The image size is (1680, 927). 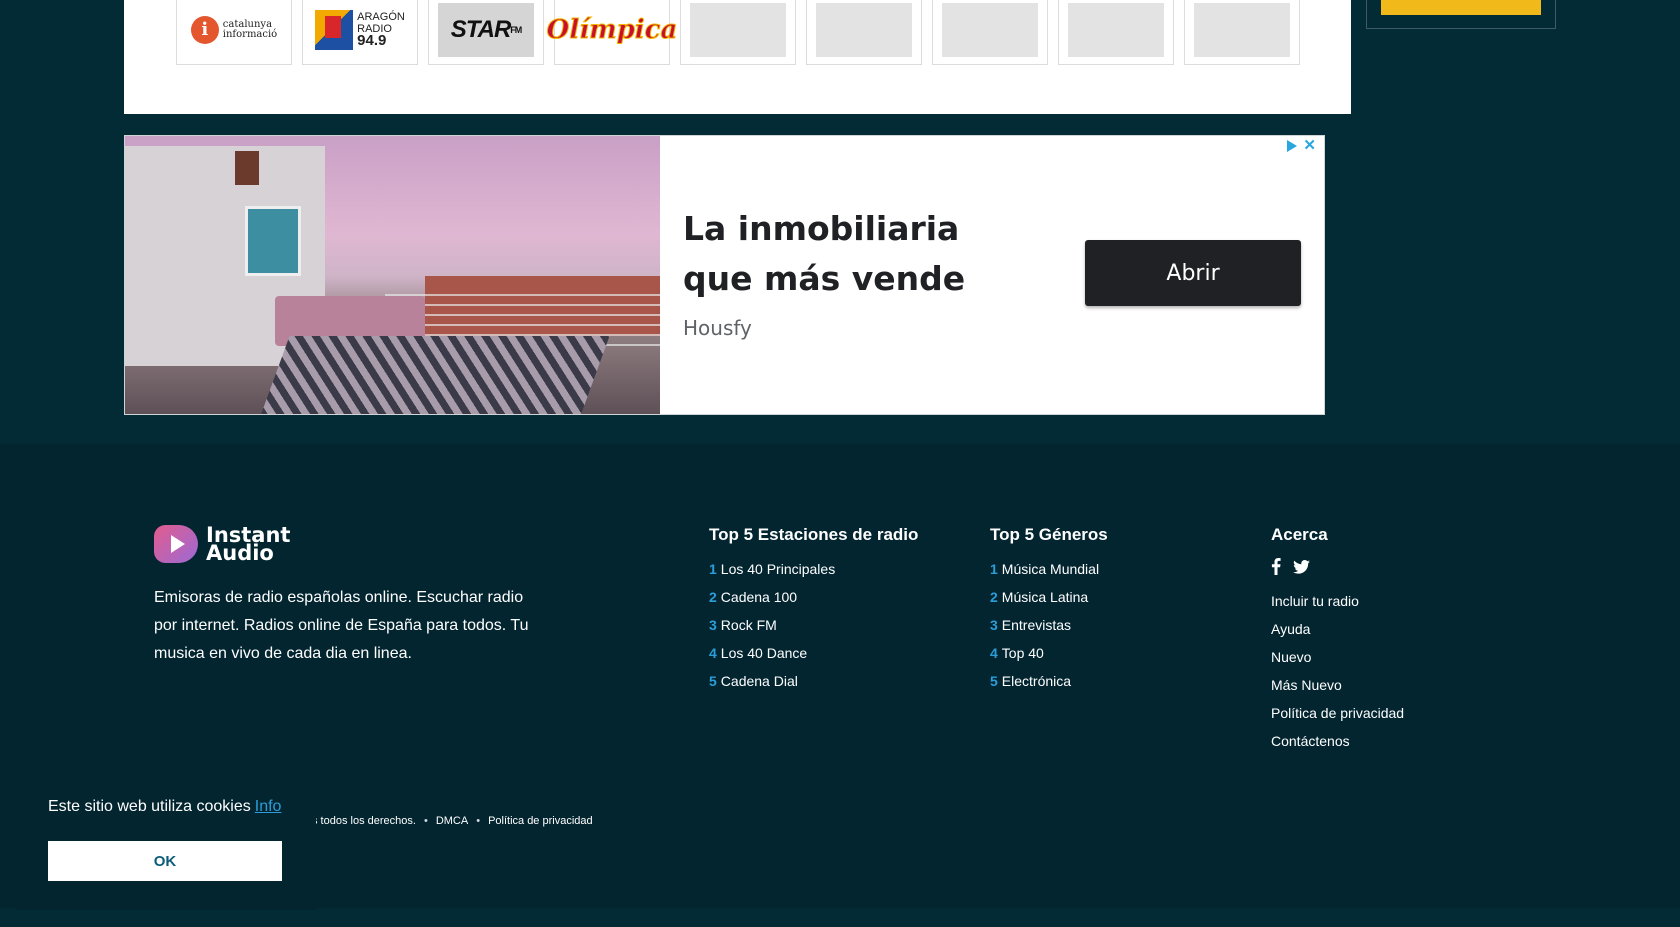 What do you see at coordinates (1044, 653) in the screenshot?
I see `list-item: 4 Top 40` at bounding box center [1044, 653].